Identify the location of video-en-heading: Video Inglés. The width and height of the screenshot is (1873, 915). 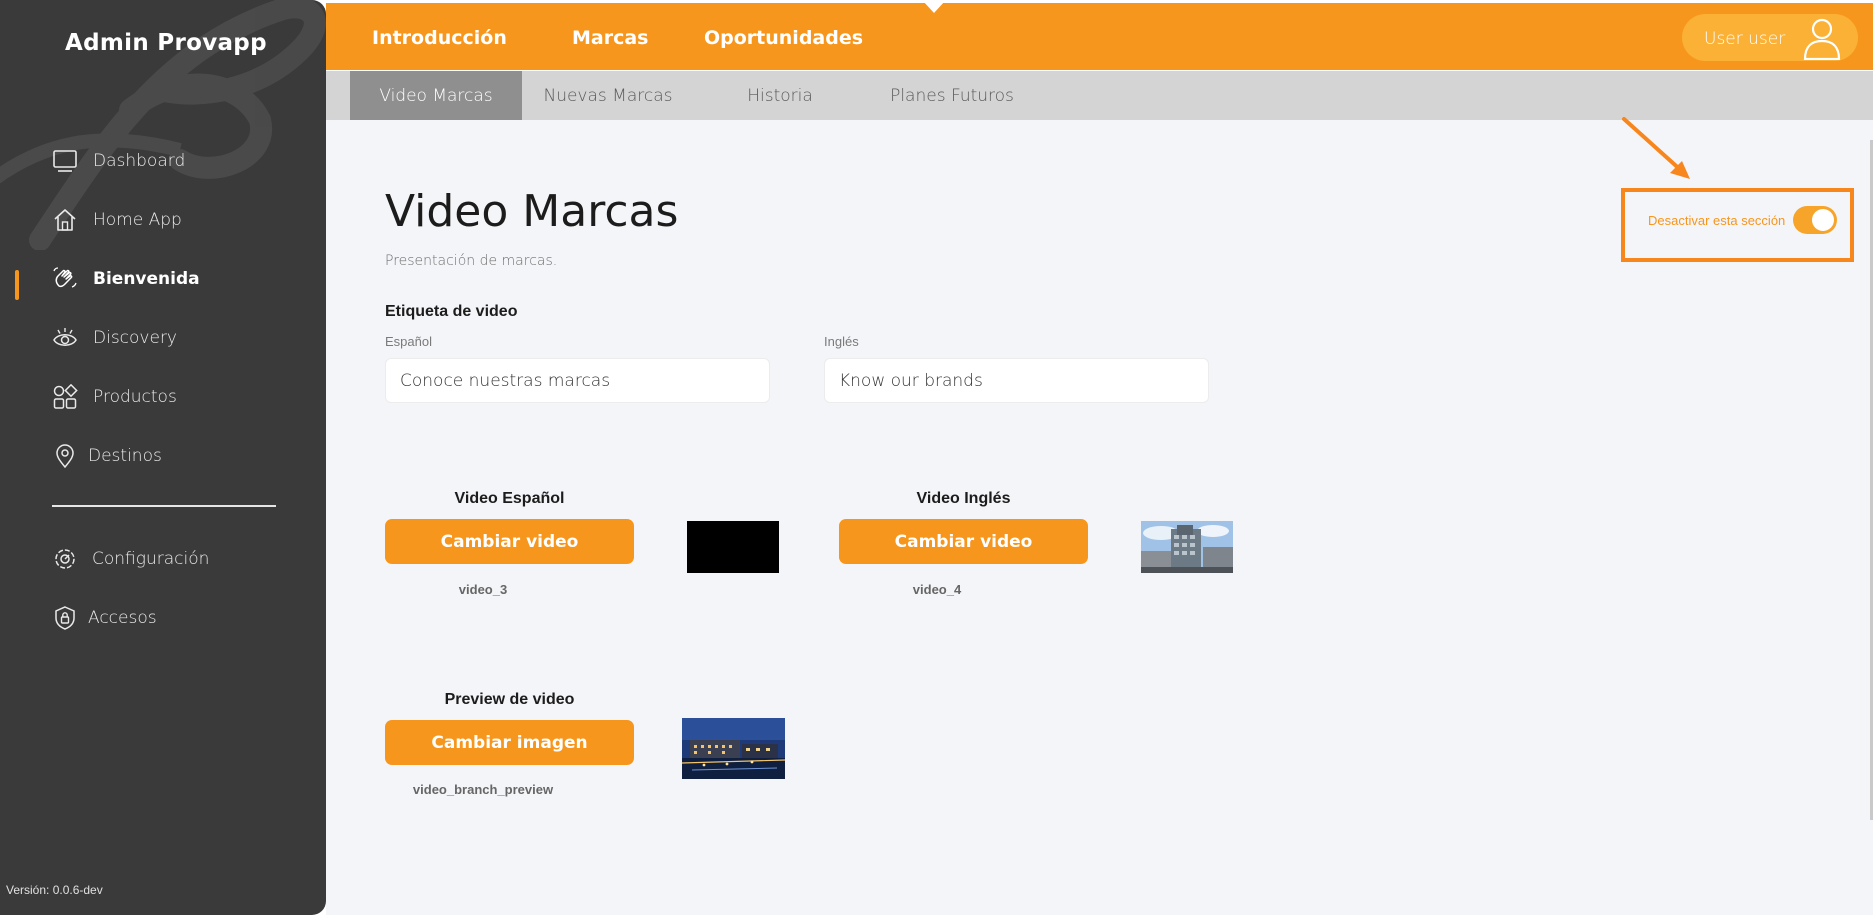
(963, 498).